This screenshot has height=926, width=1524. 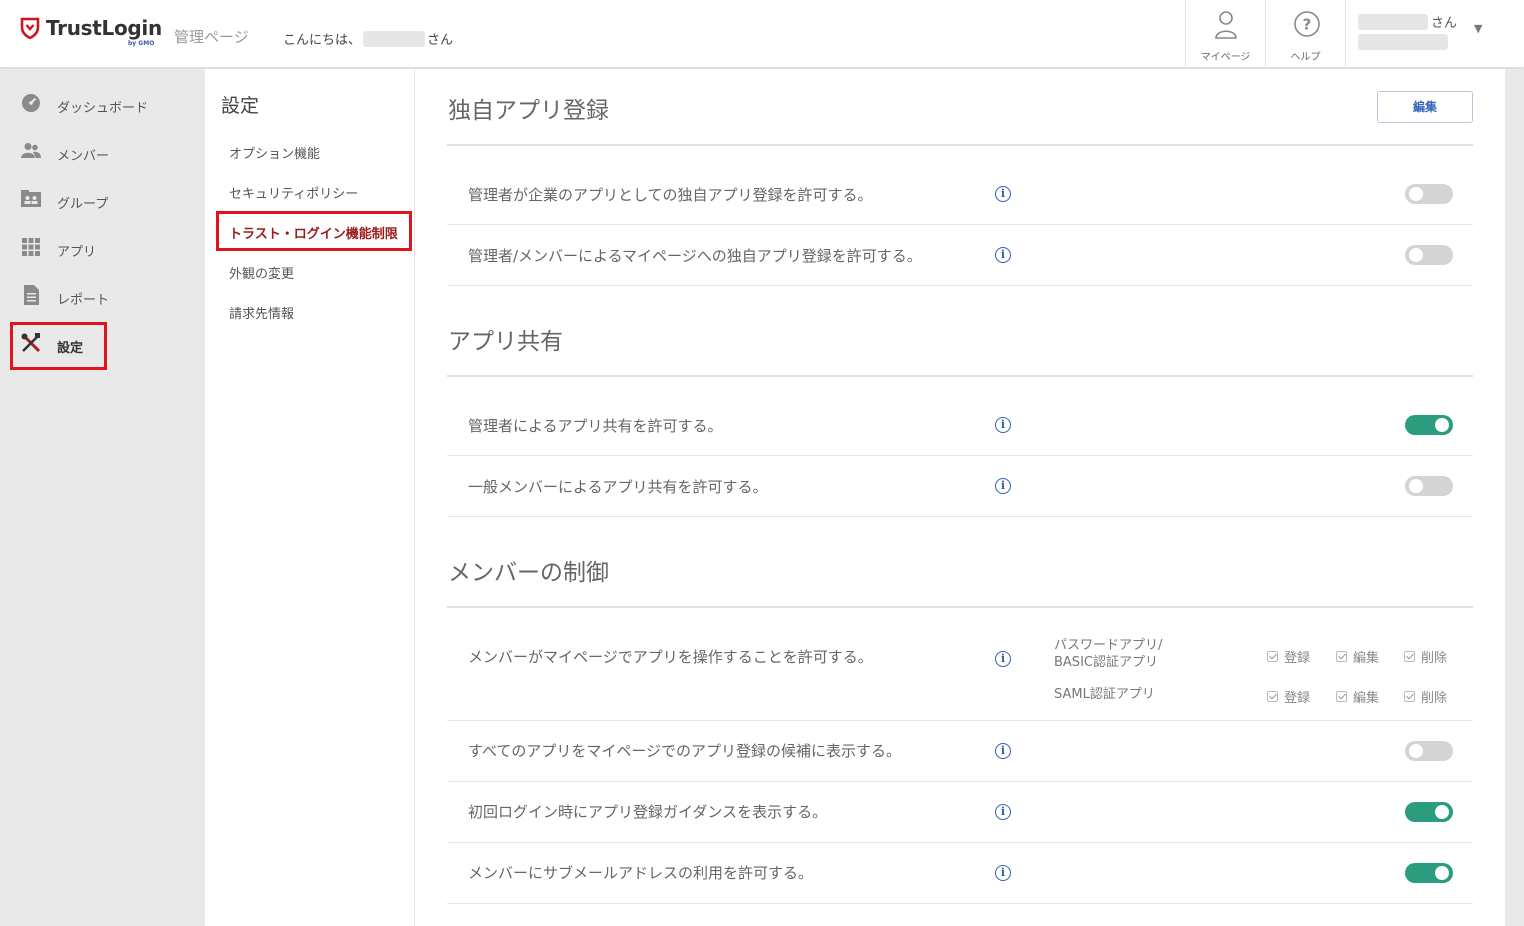 What do you see at coordinates (1429, 812) in the screenshot?
I see `toggle-first-login-guidance` at bounding box center [1429, 812].